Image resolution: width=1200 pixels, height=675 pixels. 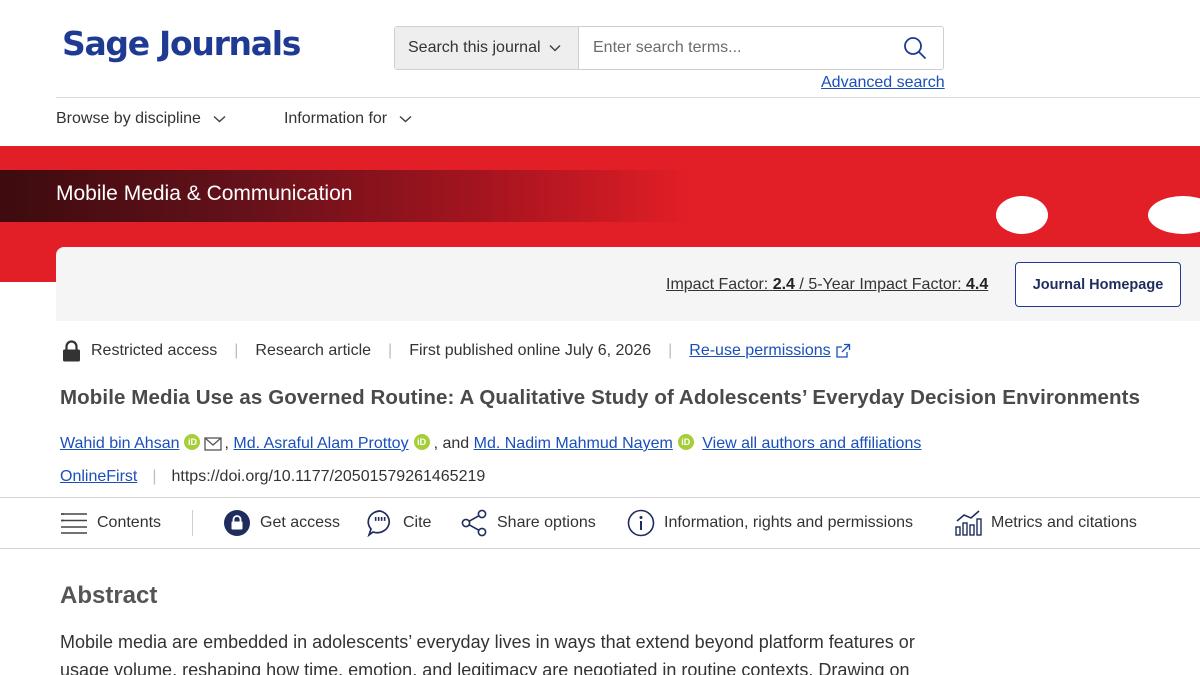 I want to click on search-scope-dropdown: Search this journal, so click(x=487, y=48).